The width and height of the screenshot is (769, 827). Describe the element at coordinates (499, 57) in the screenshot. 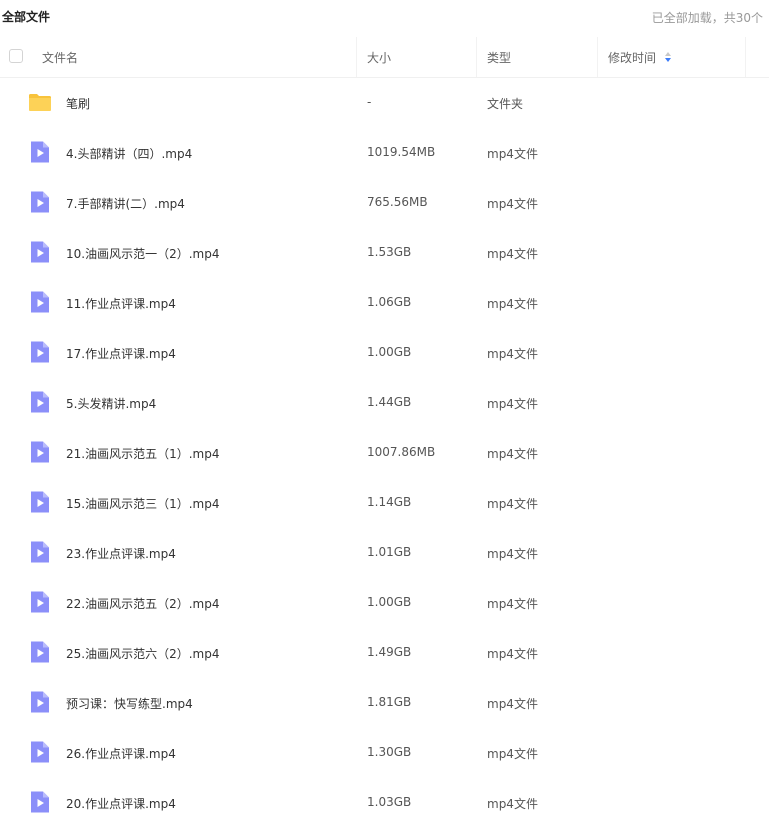

I see `column-header-type: 类型` at that location.